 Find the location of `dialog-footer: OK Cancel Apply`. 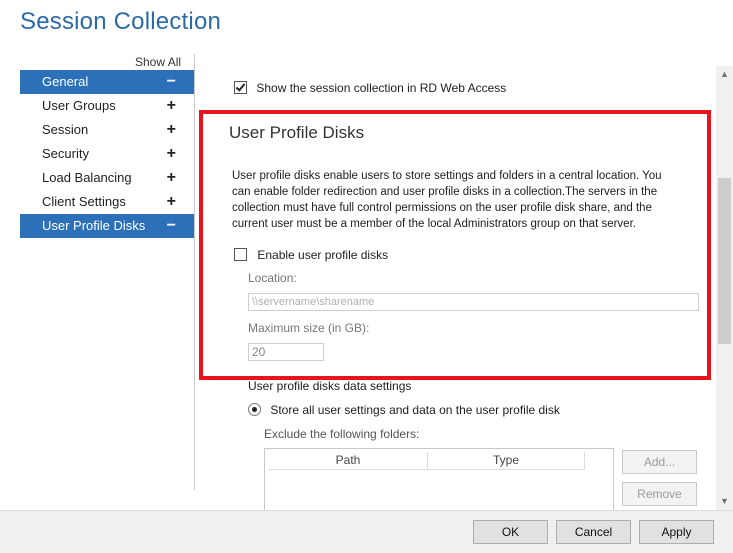

dialog-footer: OK Cancel Apply is located at coordinates (366, 531).